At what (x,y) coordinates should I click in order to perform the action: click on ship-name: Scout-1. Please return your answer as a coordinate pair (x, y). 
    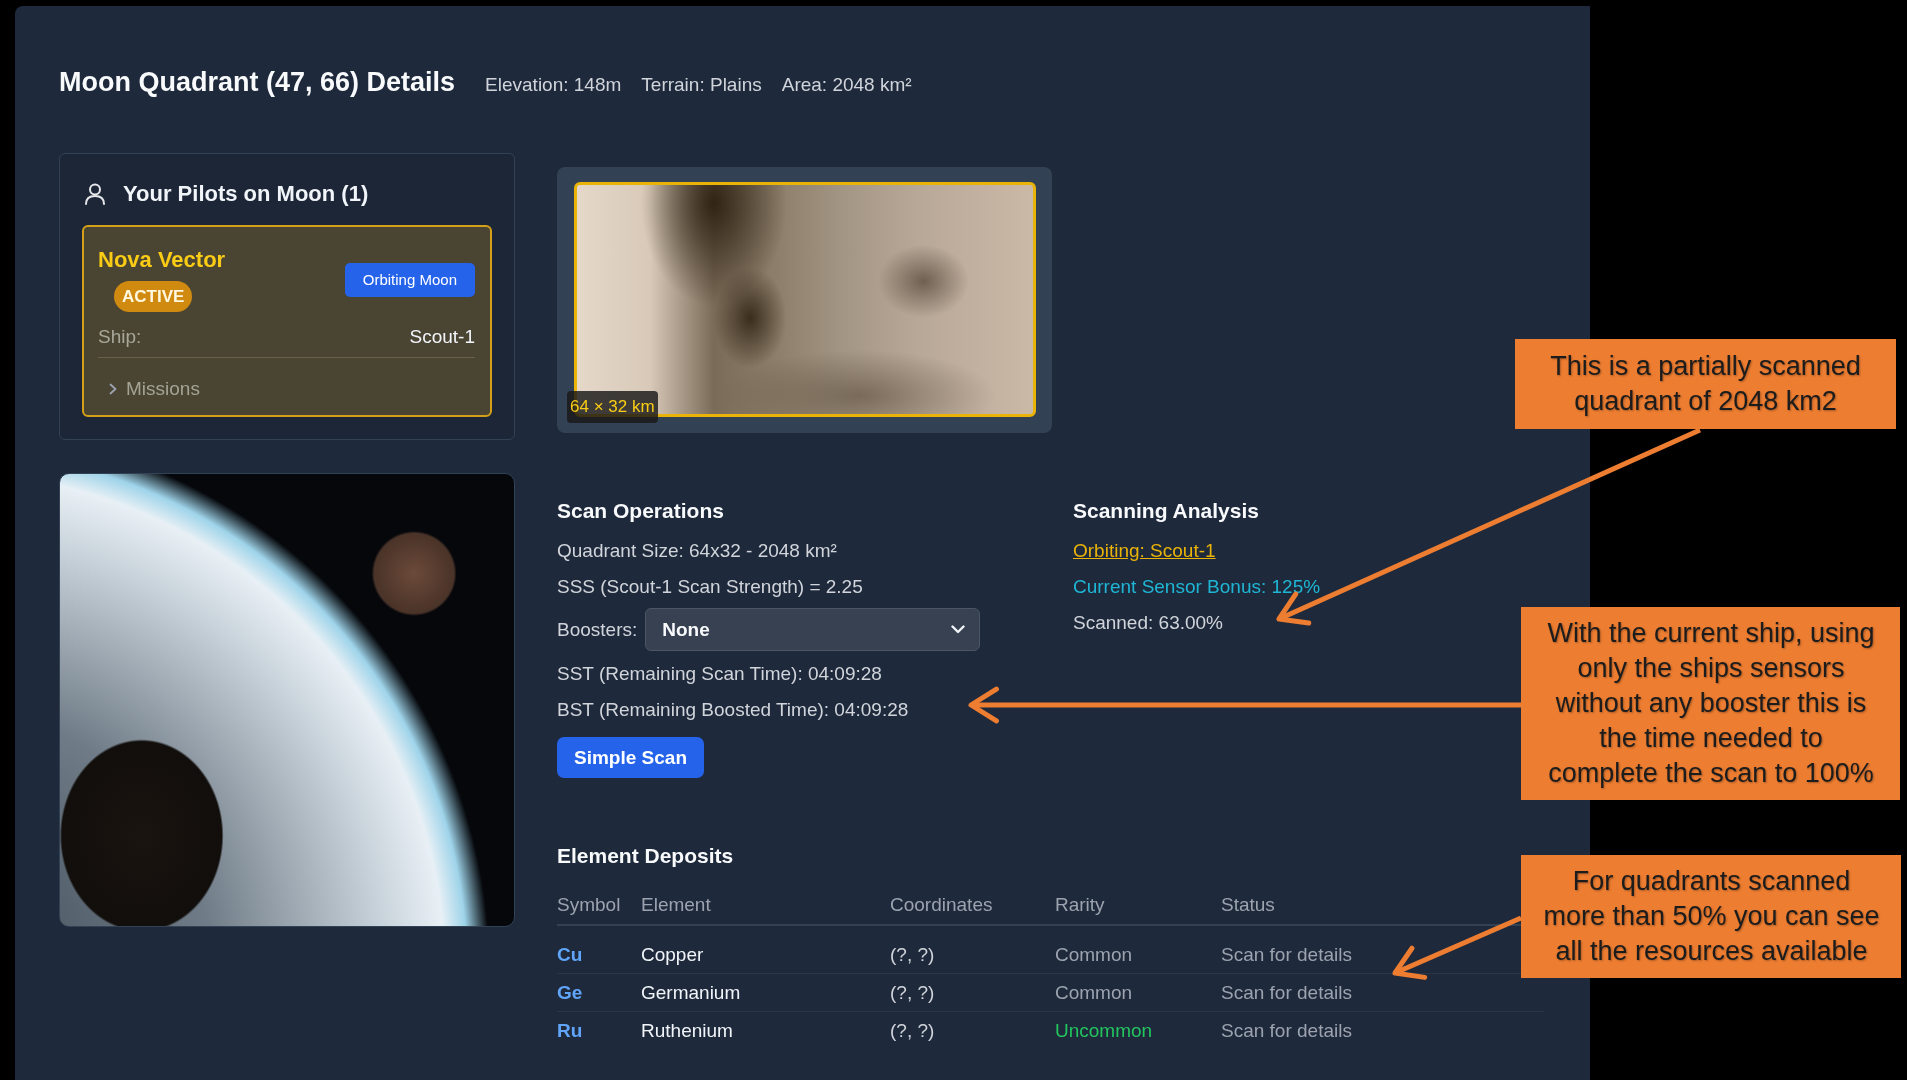
    Looking at the image, I should click on (442, 337).